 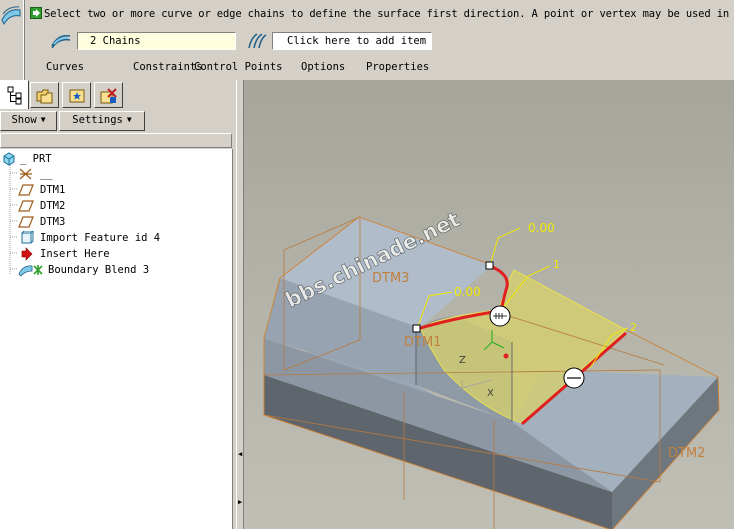 I want to click on tree-item-label: DTM2, so click(x=53, y=206).